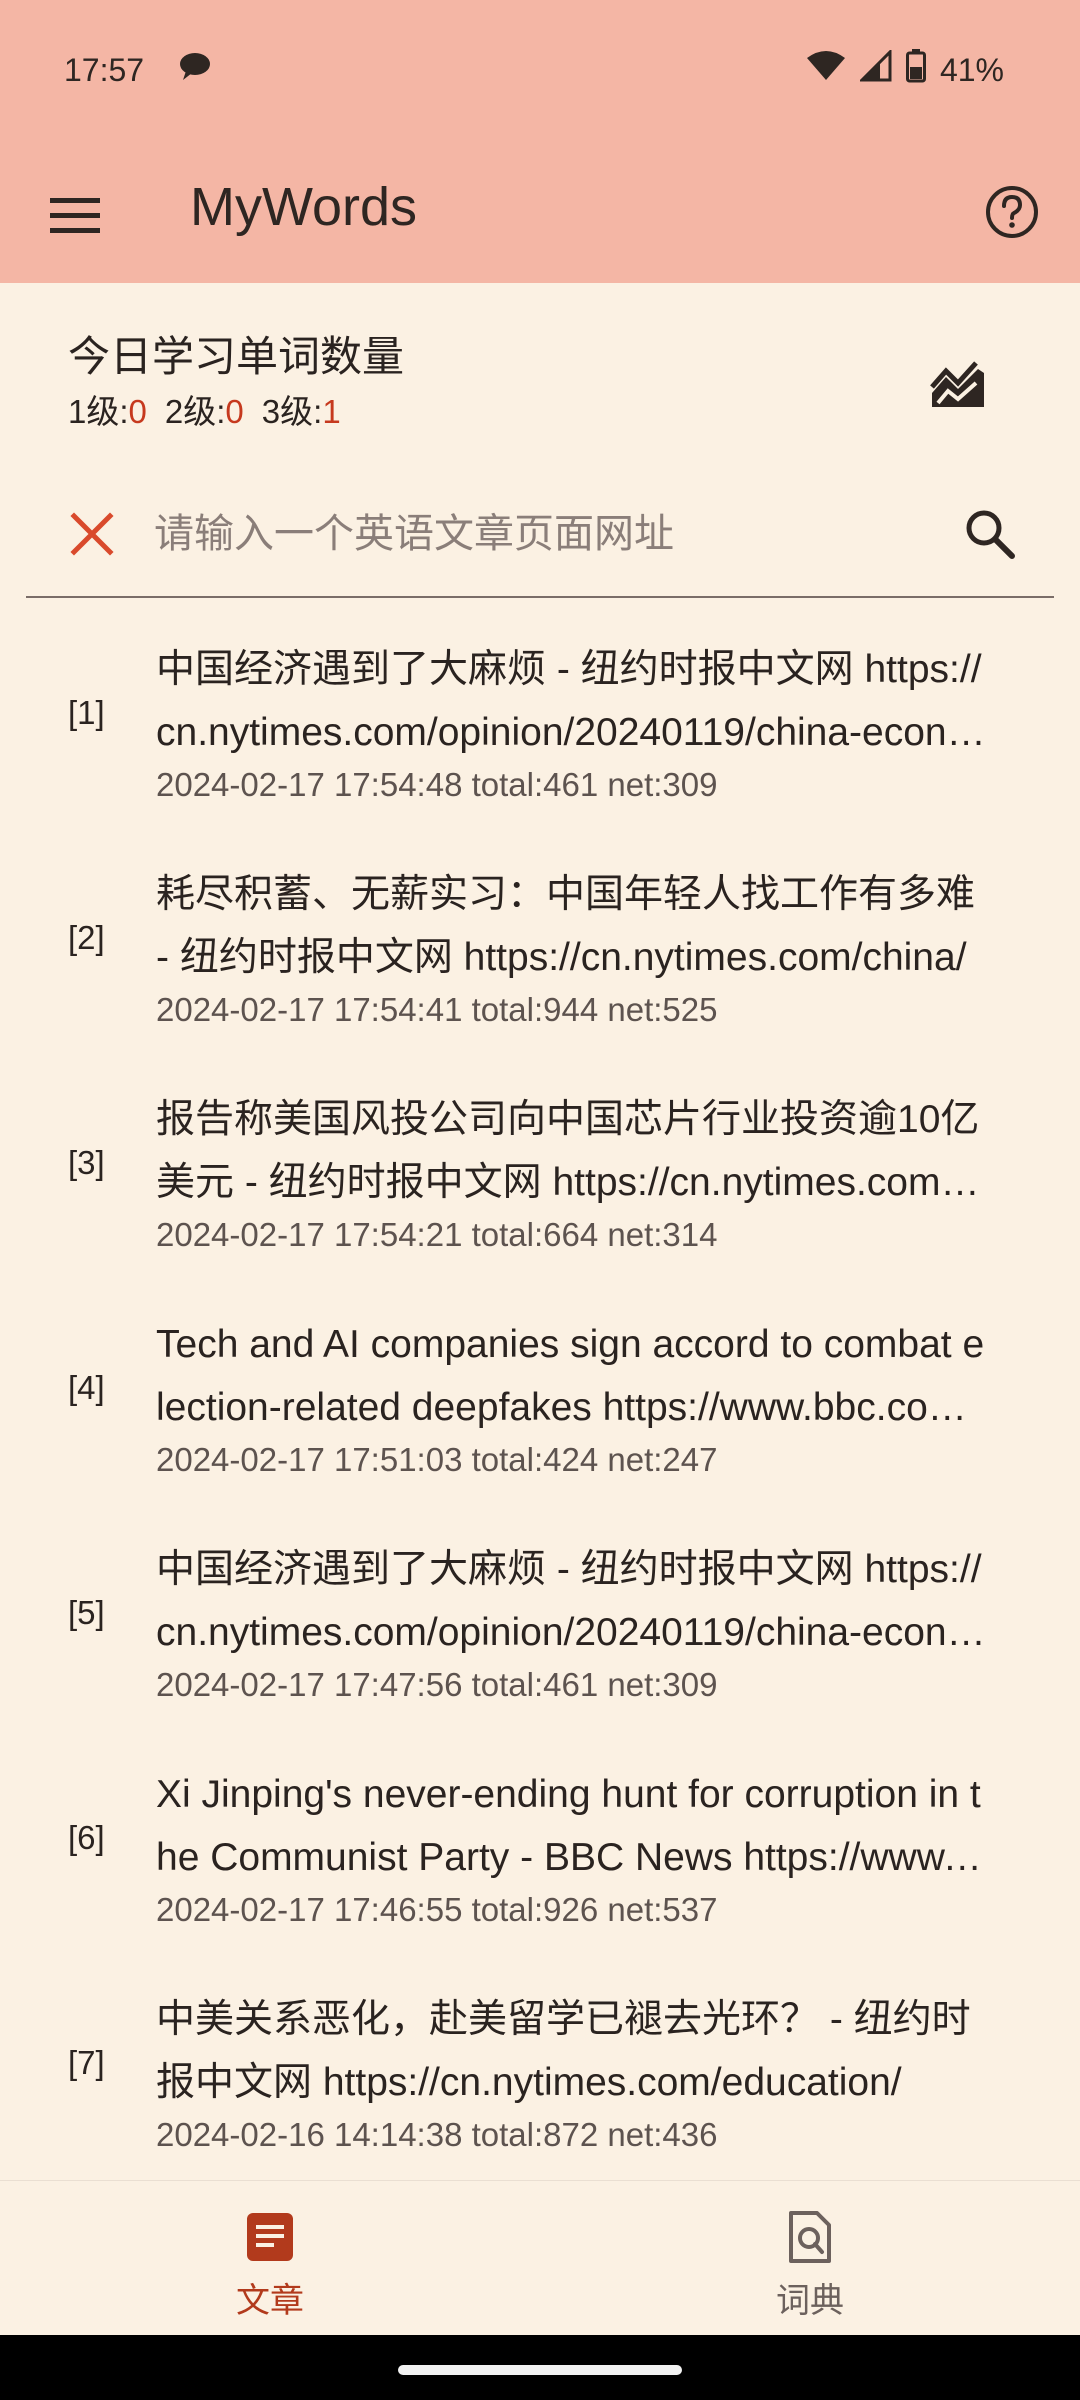 The width and height of the screenshot is (1080, 2400). I want to click on url-input, so click(554, 534).